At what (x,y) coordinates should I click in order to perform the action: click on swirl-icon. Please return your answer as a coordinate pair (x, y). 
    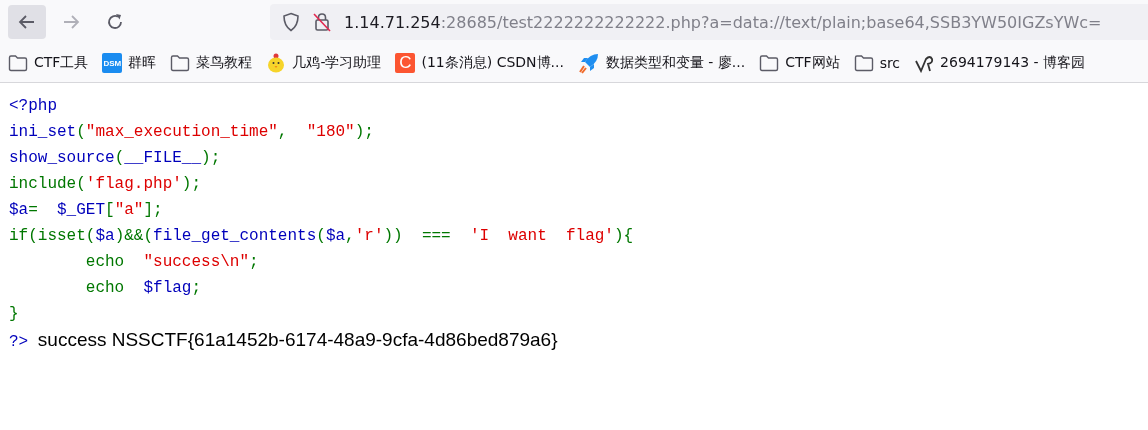
    Looking at the image, I should click on (924, 63).